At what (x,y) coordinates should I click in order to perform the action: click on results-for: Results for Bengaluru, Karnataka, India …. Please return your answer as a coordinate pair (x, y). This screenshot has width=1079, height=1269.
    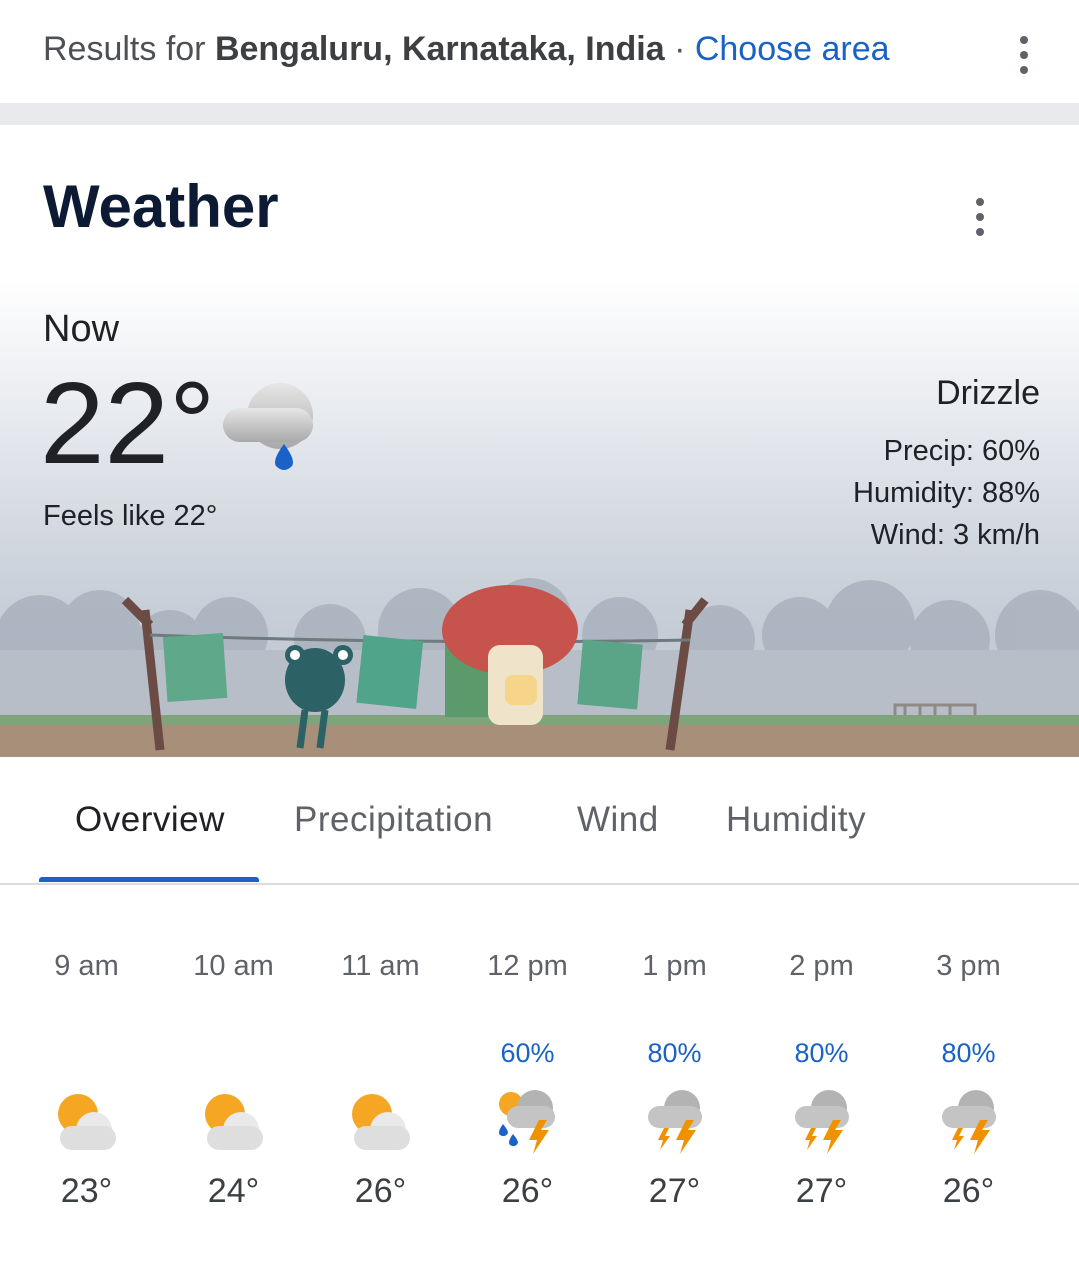
    Looking at the image, I should click on (466, 49).